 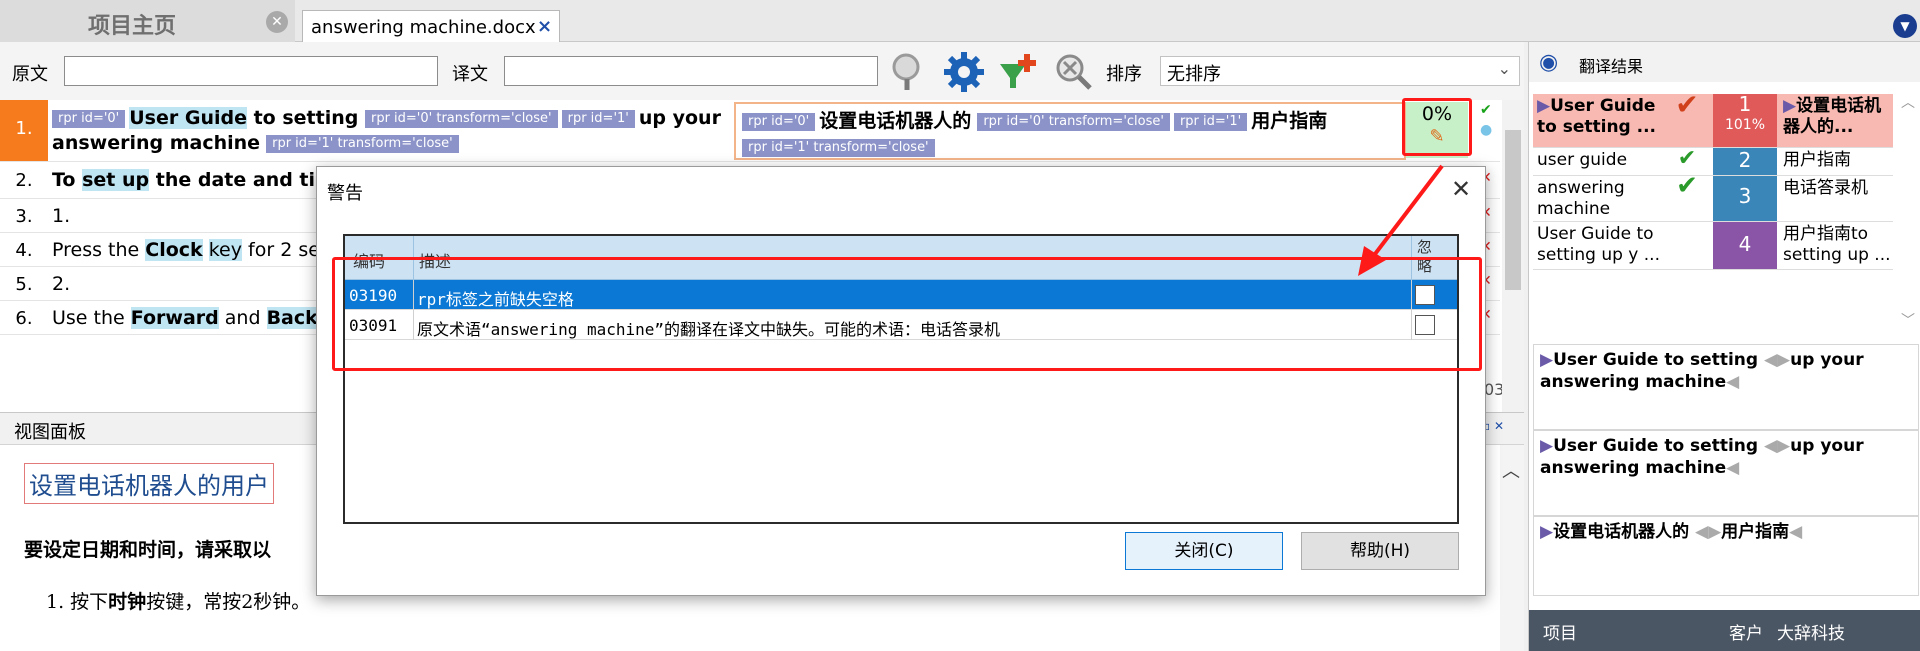 I want to click on source-term: Clock, so click(x=174, y=250).